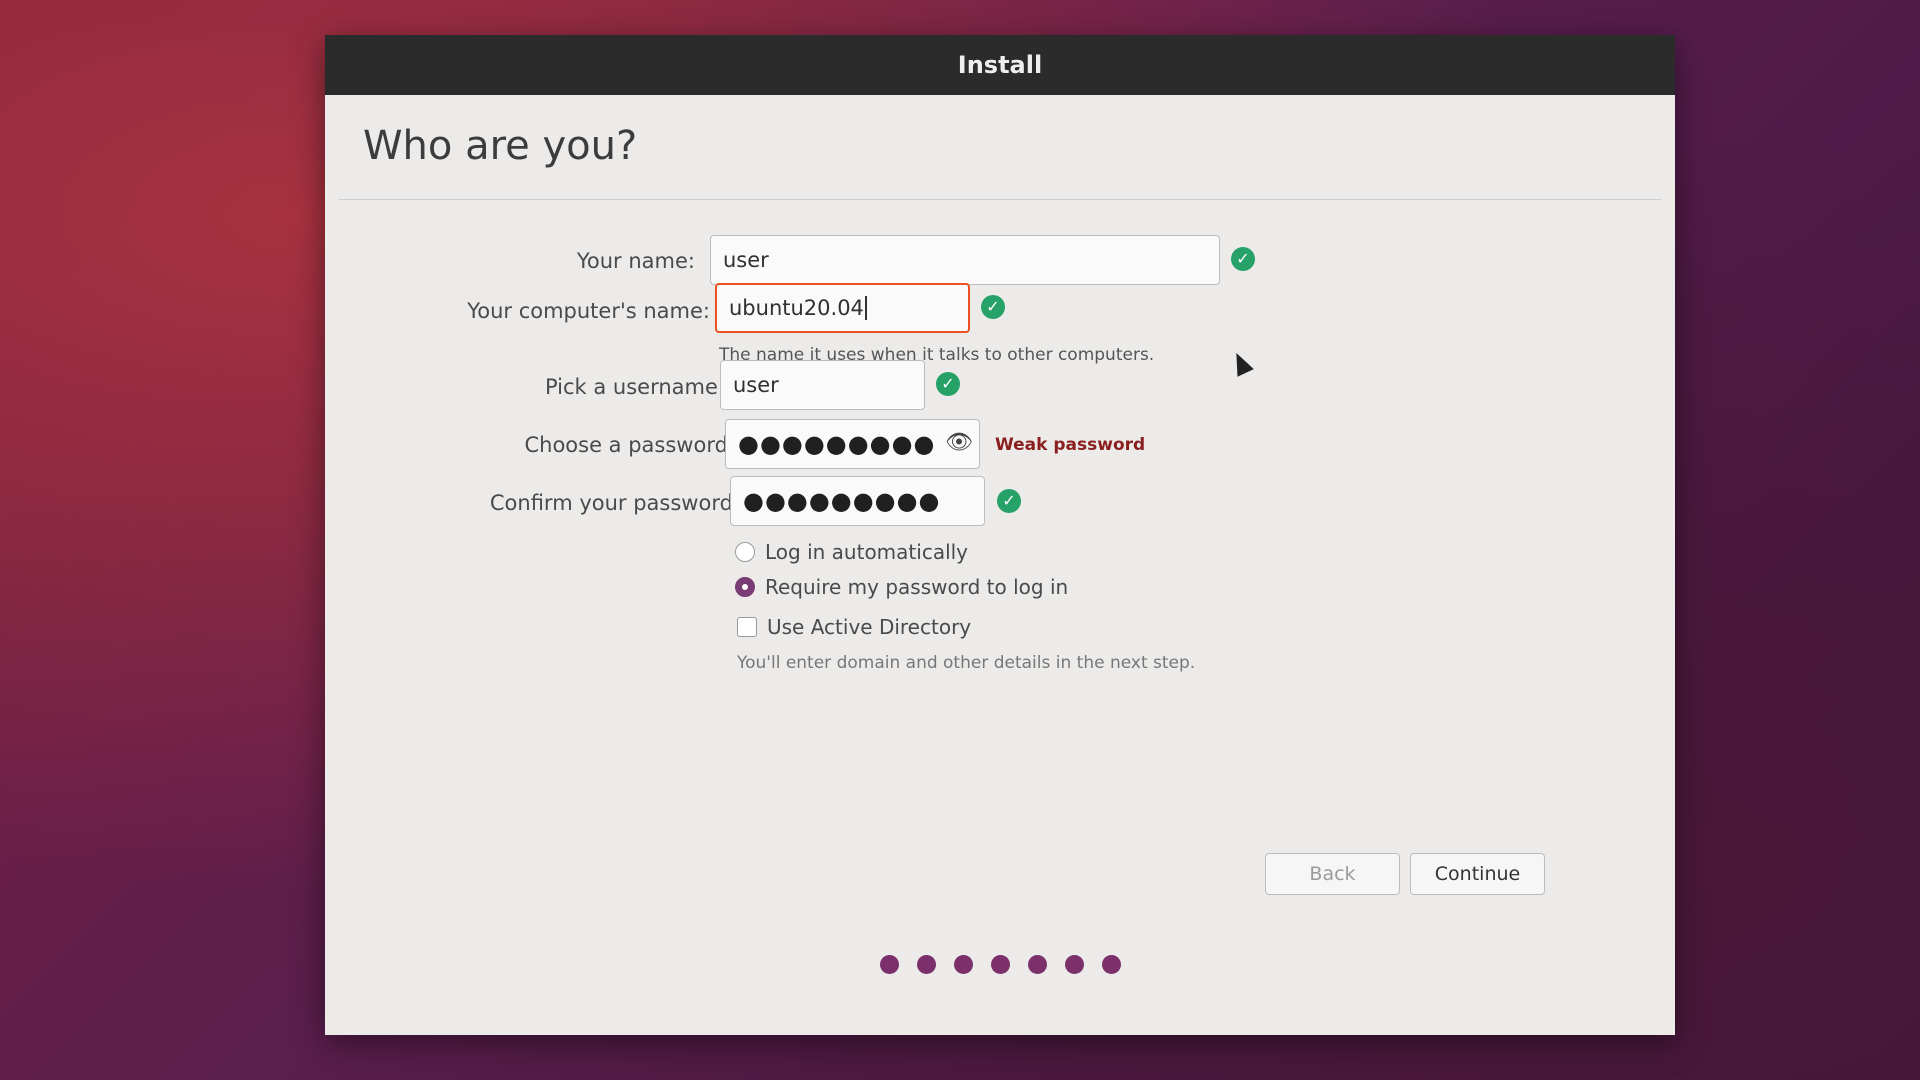 This screenshot has height=1080, width=1920. What do you see at coordinates (614, 503) in the screenshot?
I see `confirm-password-label: Confirm your password:` at bounding box center [614, 503].